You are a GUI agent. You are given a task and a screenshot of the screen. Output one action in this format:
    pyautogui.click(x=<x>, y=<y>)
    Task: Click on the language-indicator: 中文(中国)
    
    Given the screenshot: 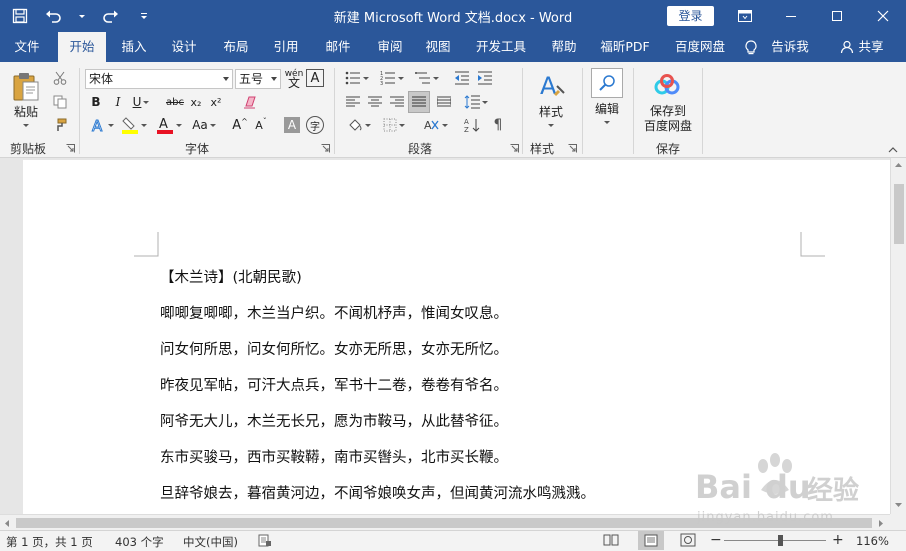 What is the action you would take?
    pyautogui.click(x=210, y=542)
    